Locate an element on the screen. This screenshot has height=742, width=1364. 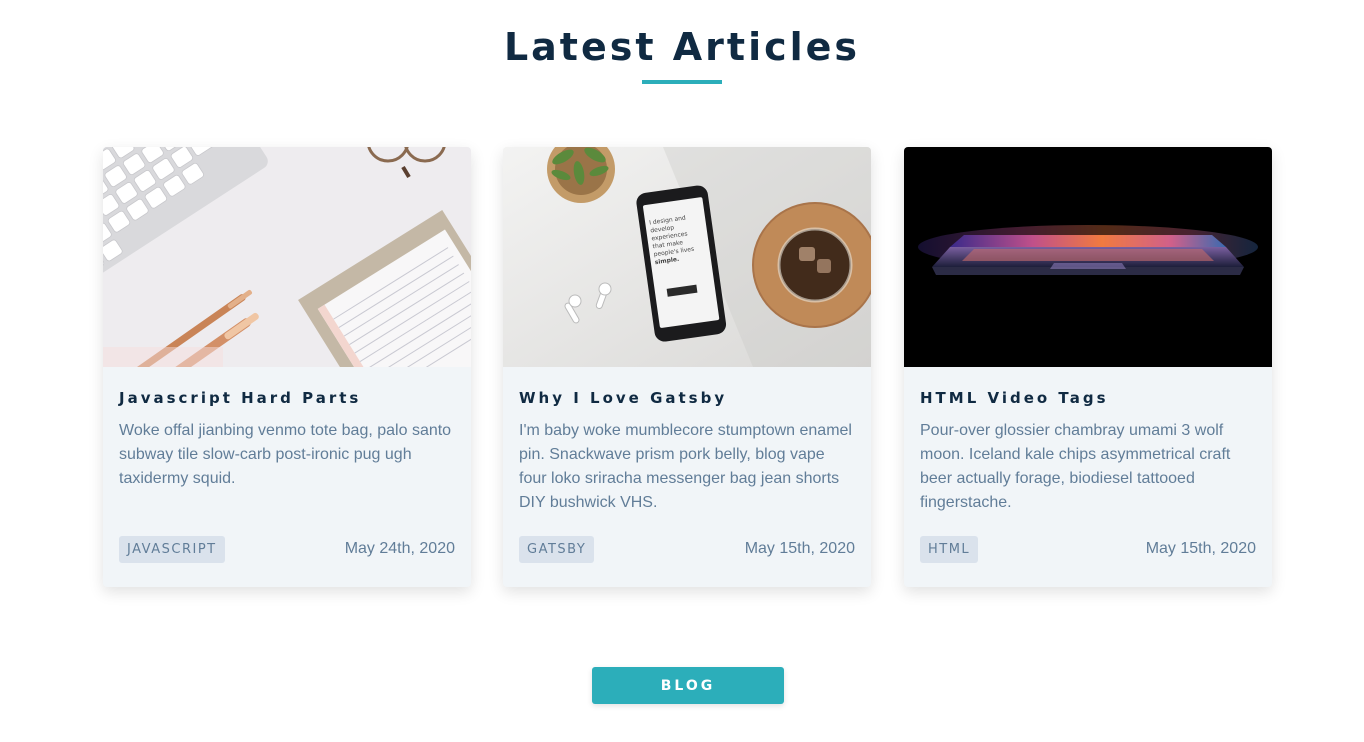
category-tag: gatsby is located at coordinates (557, 549).